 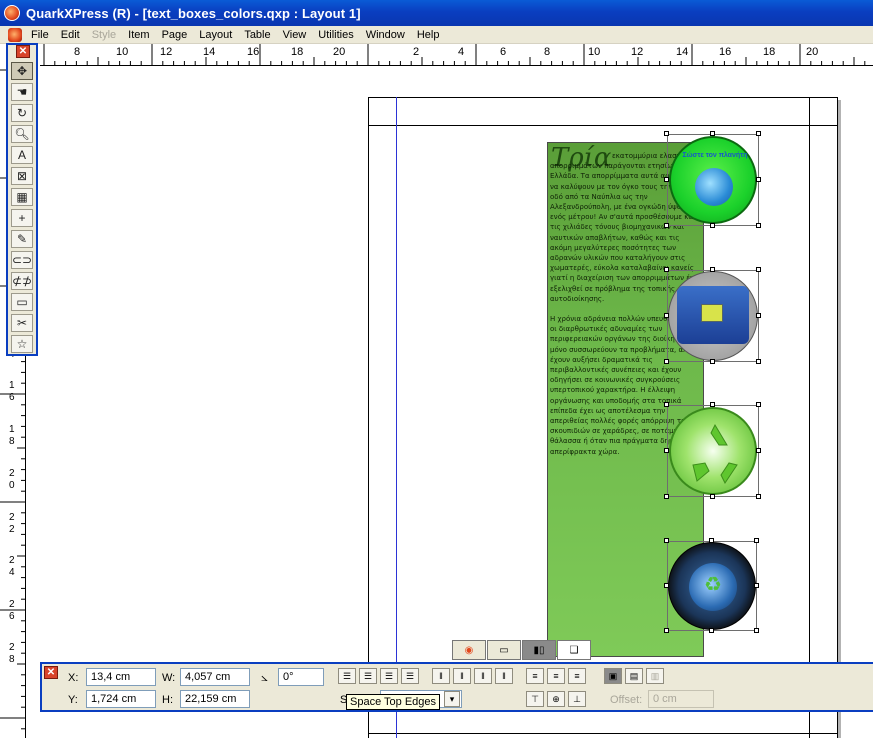 I want to click on document-icon, so click(x=15, y=34).